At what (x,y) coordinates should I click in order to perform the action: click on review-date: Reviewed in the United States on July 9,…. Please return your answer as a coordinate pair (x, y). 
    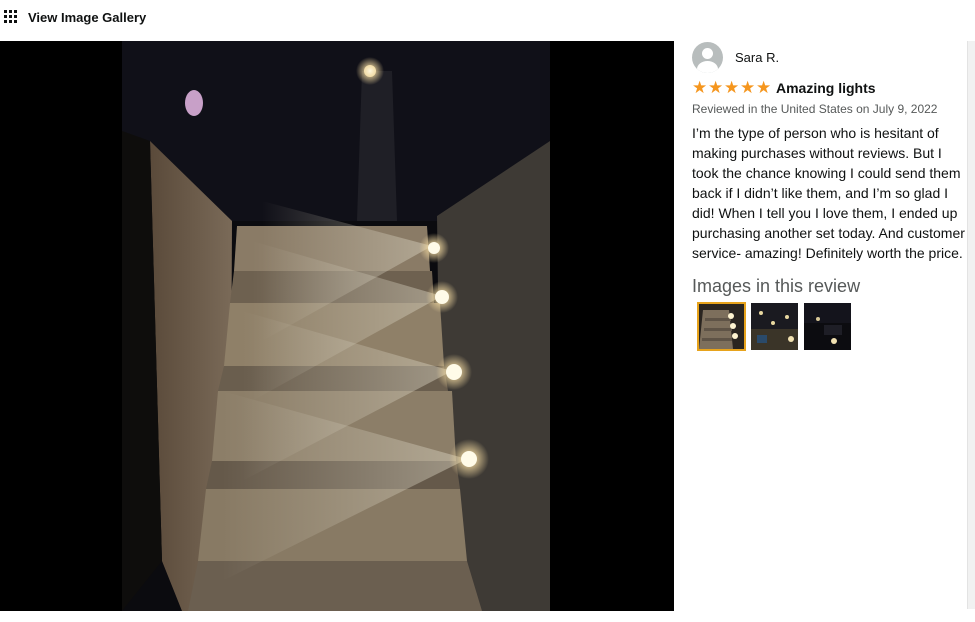
    Looking at the image, I should click on (815, 109).